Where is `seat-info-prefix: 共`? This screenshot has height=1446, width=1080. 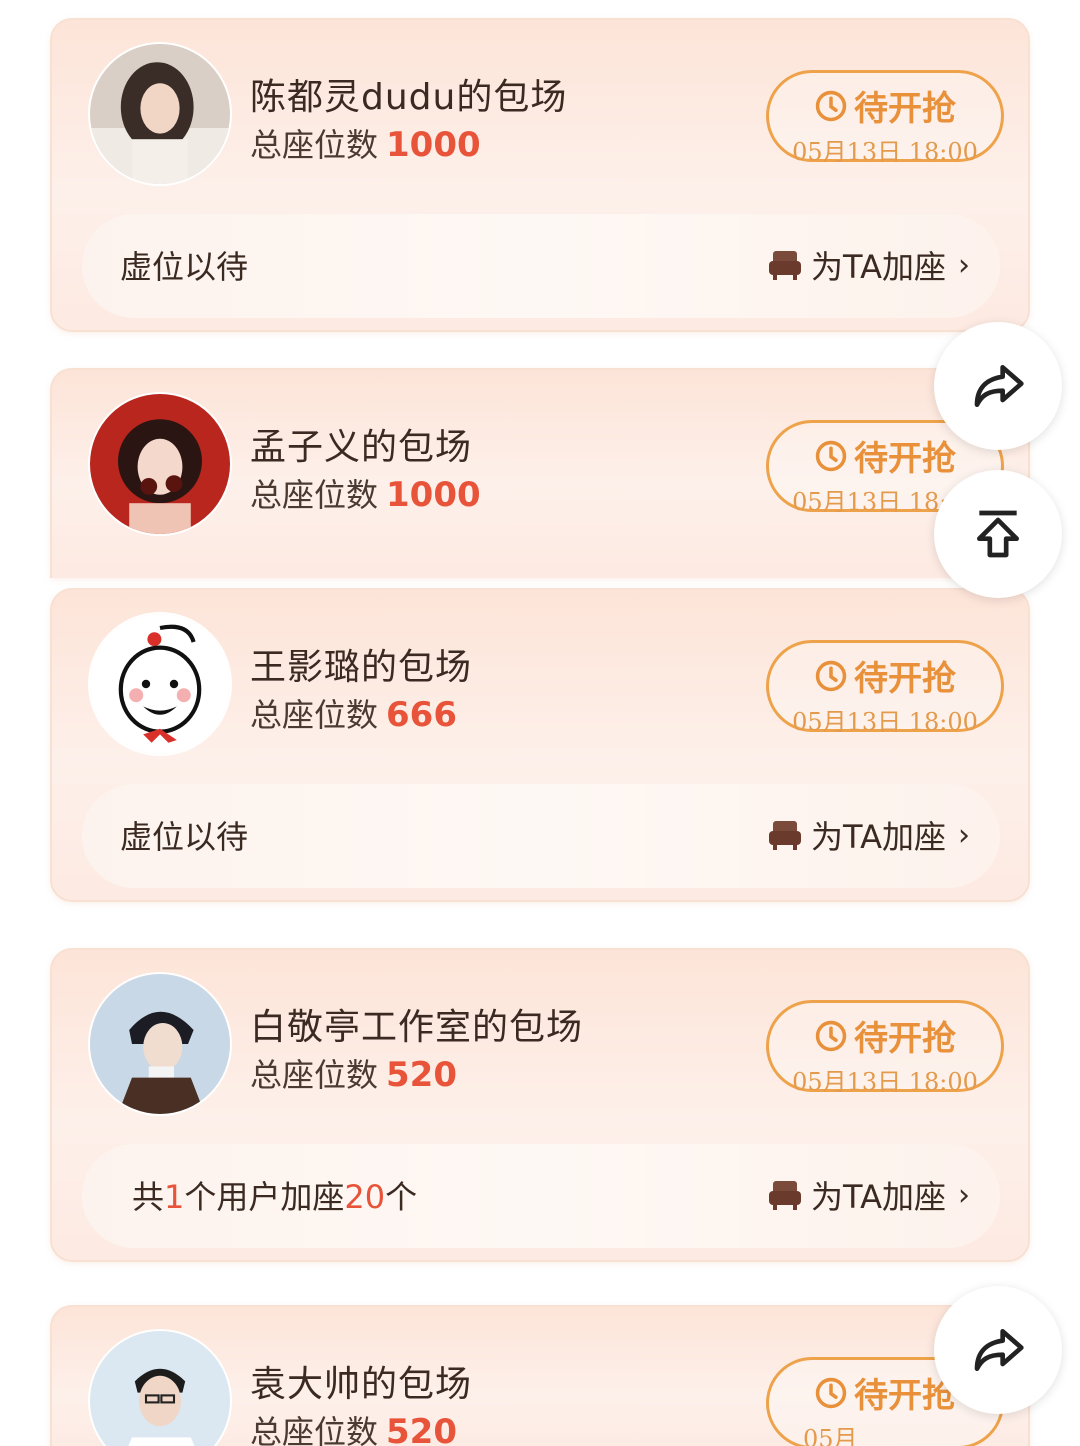 seat-info-prefix: 共 is located at coordinates (148, 1197).